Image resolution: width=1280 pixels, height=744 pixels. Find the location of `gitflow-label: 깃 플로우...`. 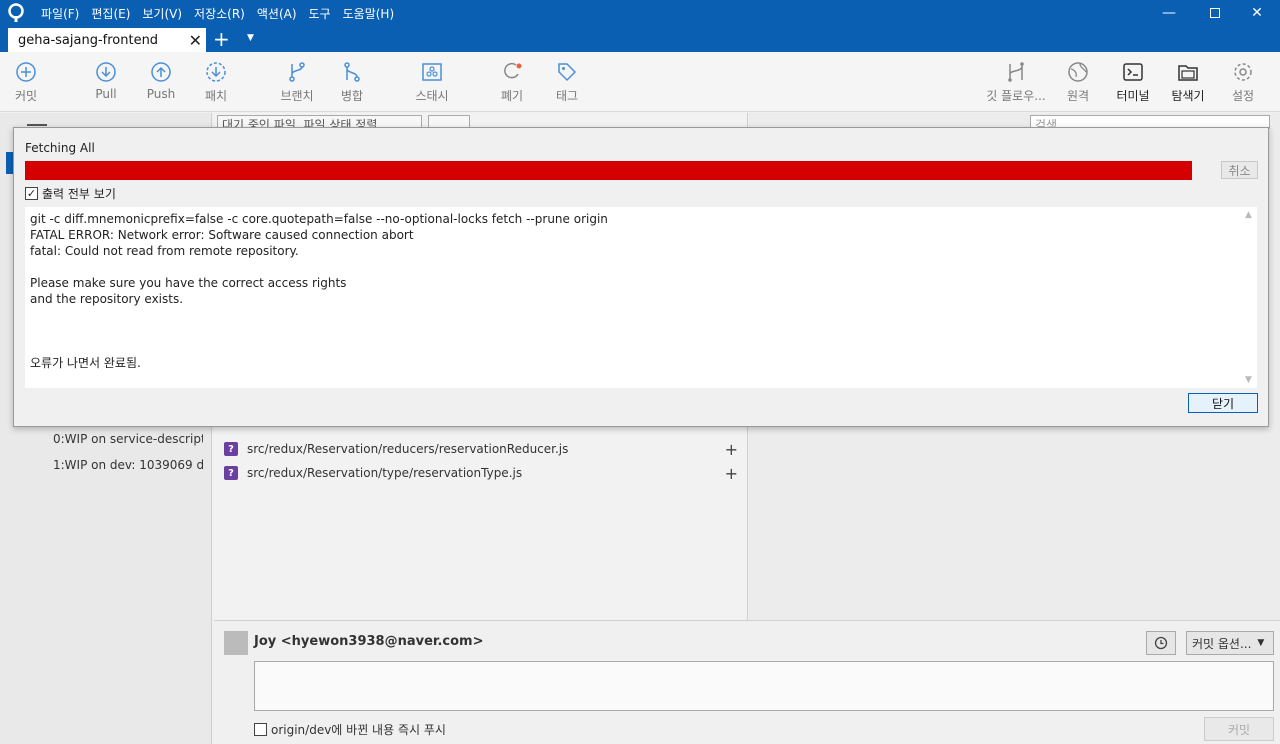

gitflow-label: 깃 플로우... is located at coordinates (1016, 96).